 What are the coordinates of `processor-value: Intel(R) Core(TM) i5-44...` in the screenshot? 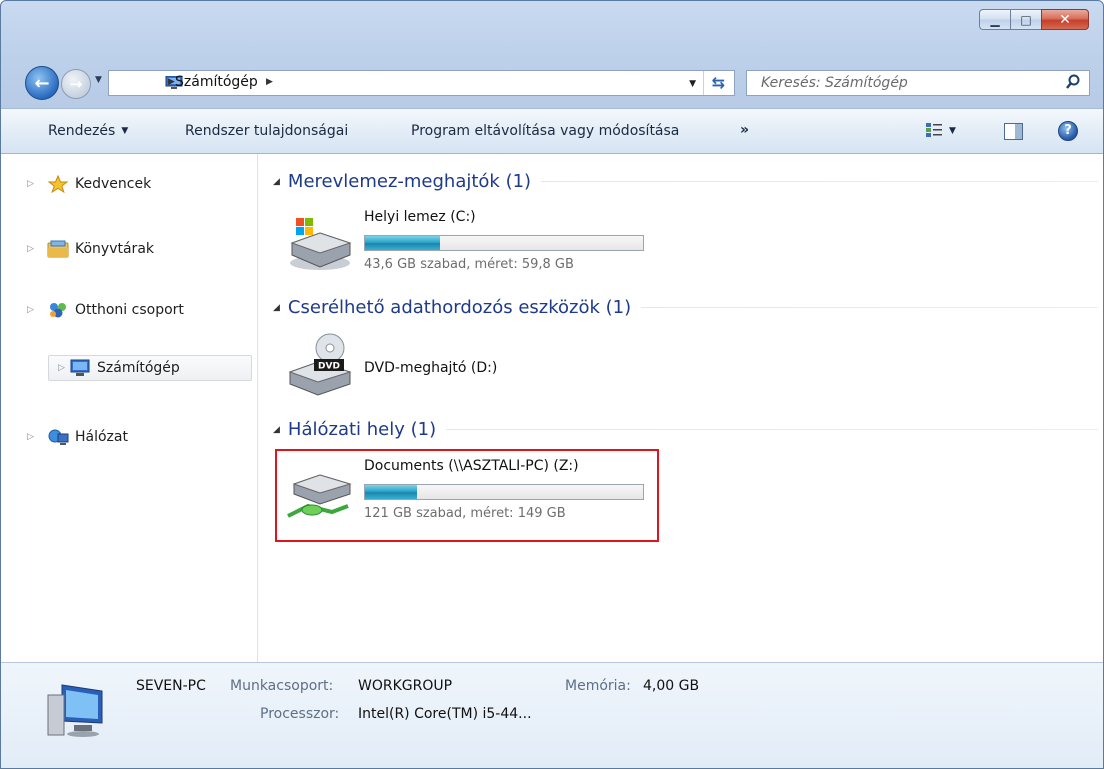 It's located at (445, 714).